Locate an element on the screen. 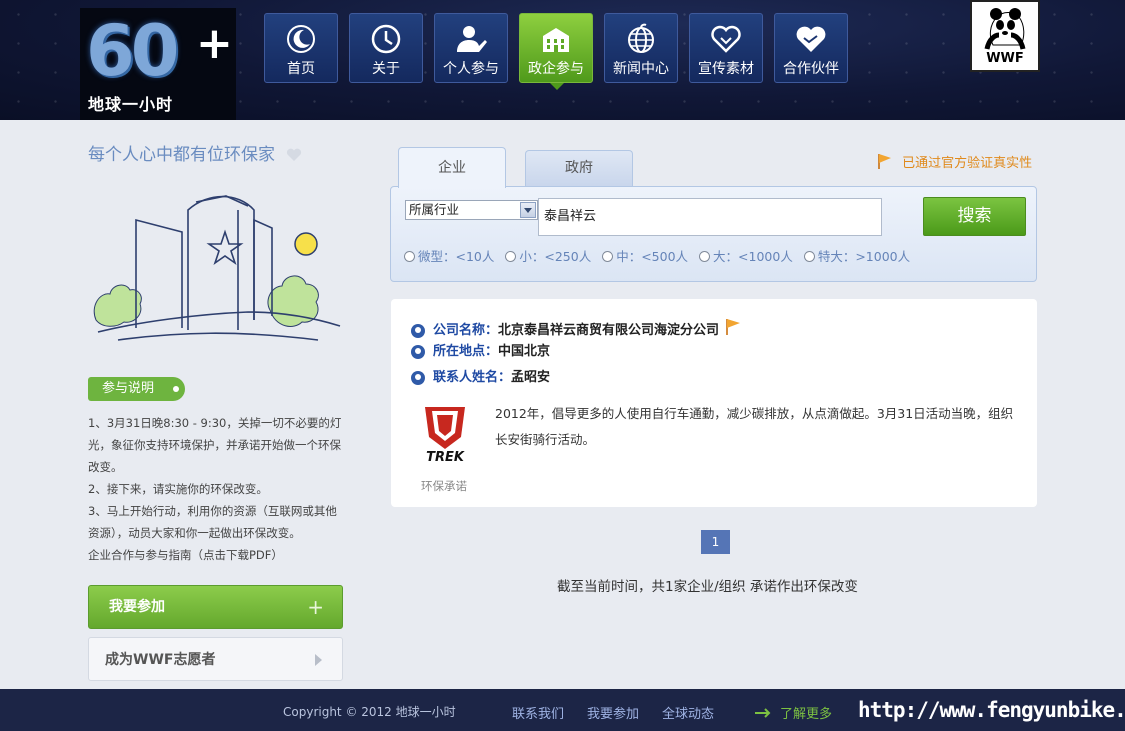 Image resolution: width=1125 pixels, height=731 pixels. nav-government: 政企参与 is located at coordinates (556, 51).